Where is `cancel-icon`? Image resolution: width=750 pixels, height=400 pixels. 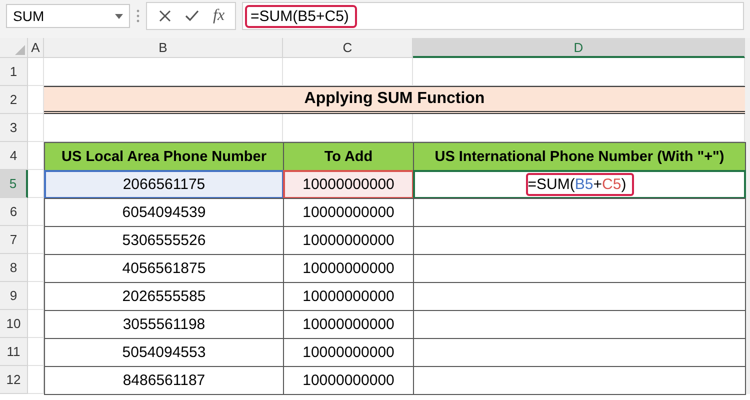
cancel-icon is located at coordinates (165, 16).